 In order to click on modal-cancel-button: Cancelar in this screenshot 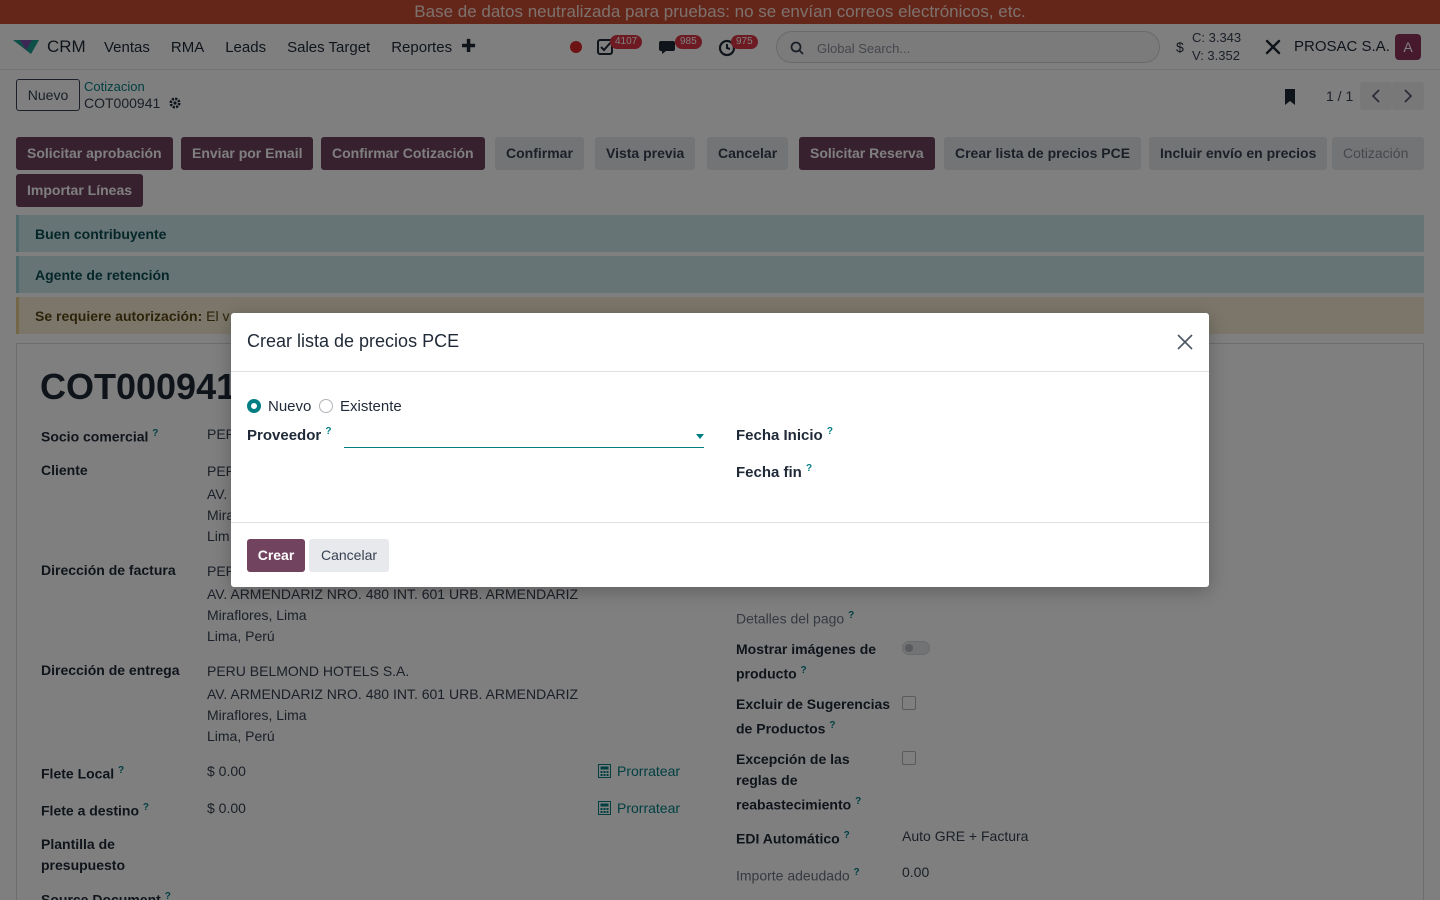, I will do `click(349, 555)`.